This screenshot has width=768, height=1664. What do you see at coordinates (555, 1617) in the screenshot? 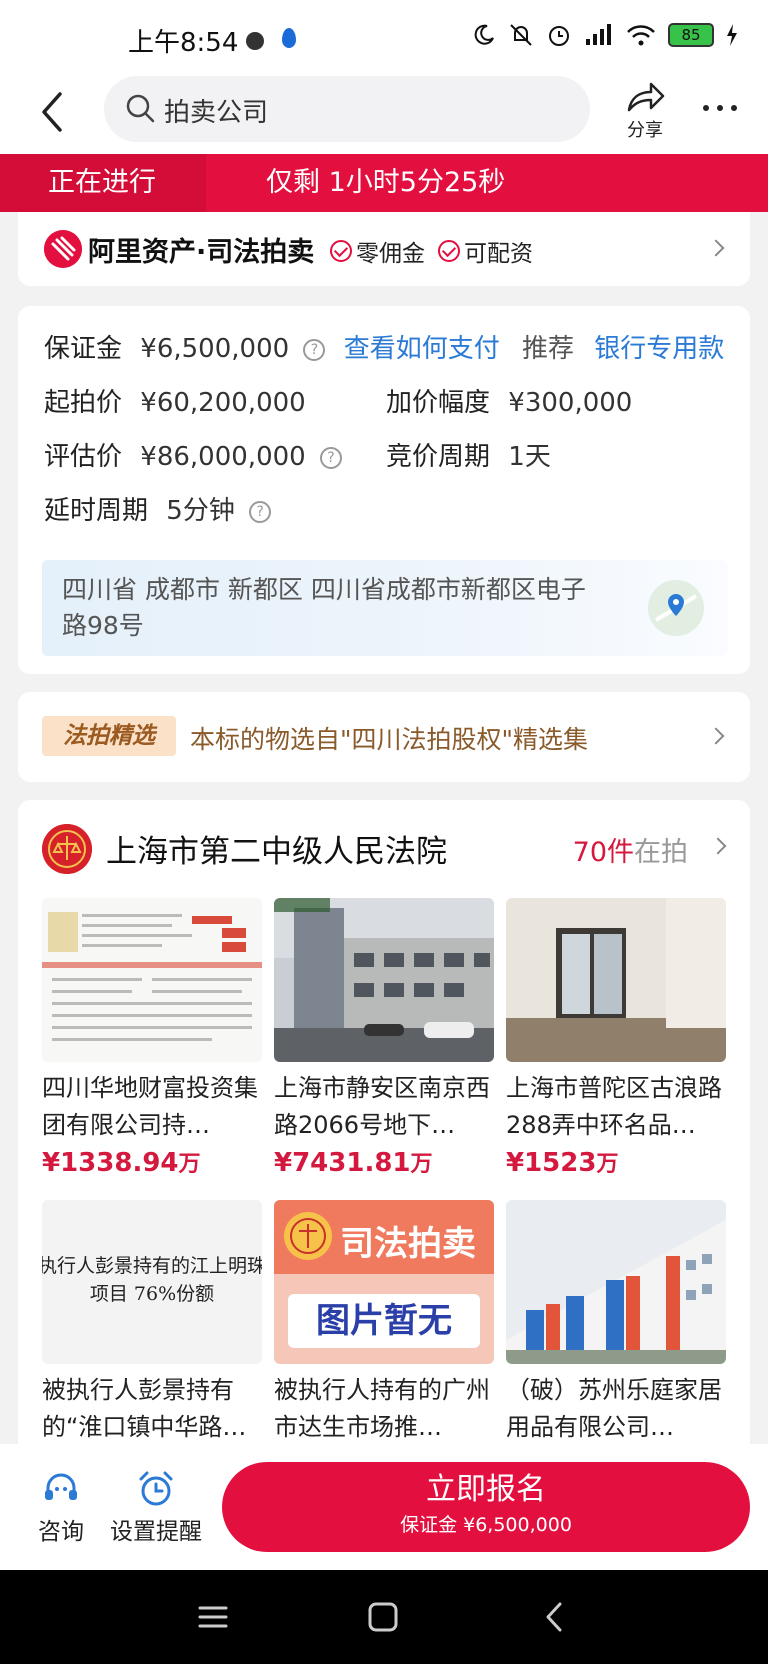
I see `back-icon` at bounding box center [555, 1617].